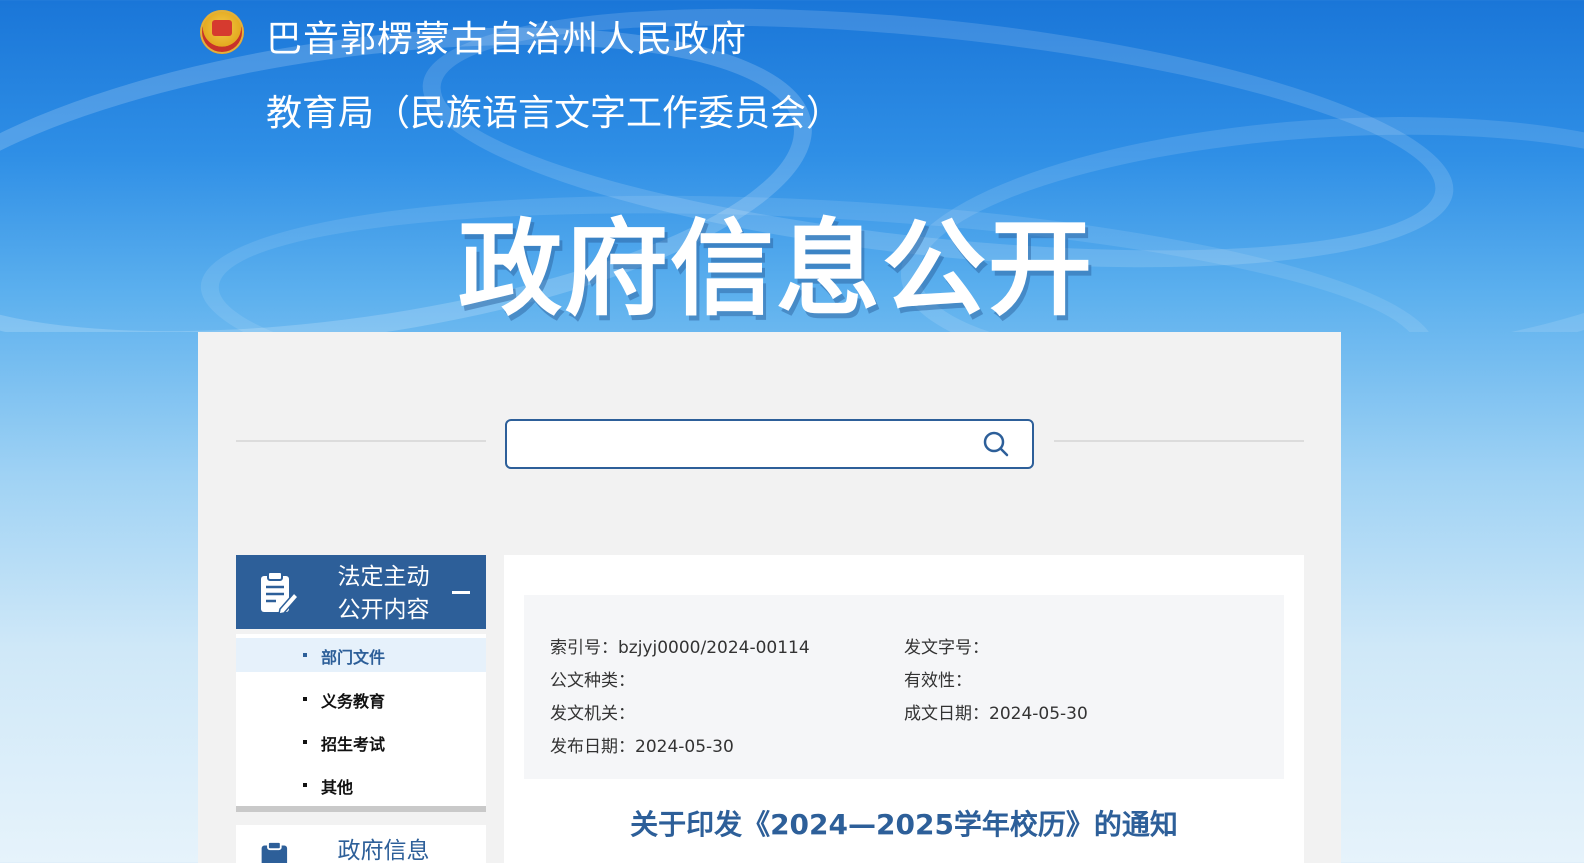 Image resolution: width=1584 pixels, height=863 pixels. I want to click on meta-doc-no: 发文字号：, so click(946, 648).